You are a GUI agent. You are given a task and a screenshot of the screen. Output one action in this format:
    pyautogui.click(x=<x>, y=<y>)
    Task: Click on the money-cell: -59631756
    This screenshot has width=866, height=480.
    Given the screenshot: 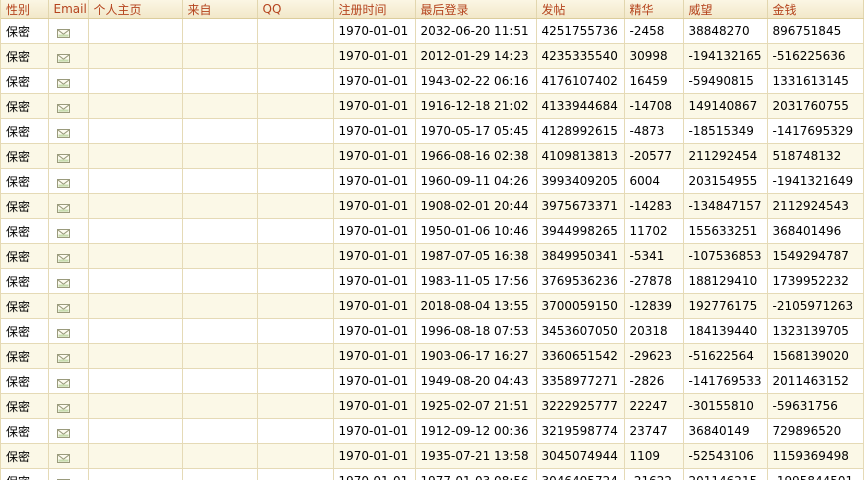 What is the action you would take?
    pyautogui.click(x=815, y=406)
    